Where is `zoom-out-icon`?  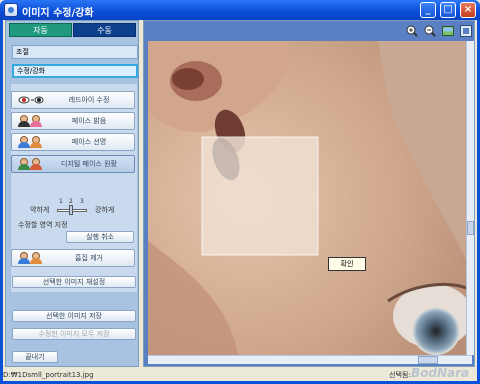
zoom-out-icon is located at coordinates (430, 31).